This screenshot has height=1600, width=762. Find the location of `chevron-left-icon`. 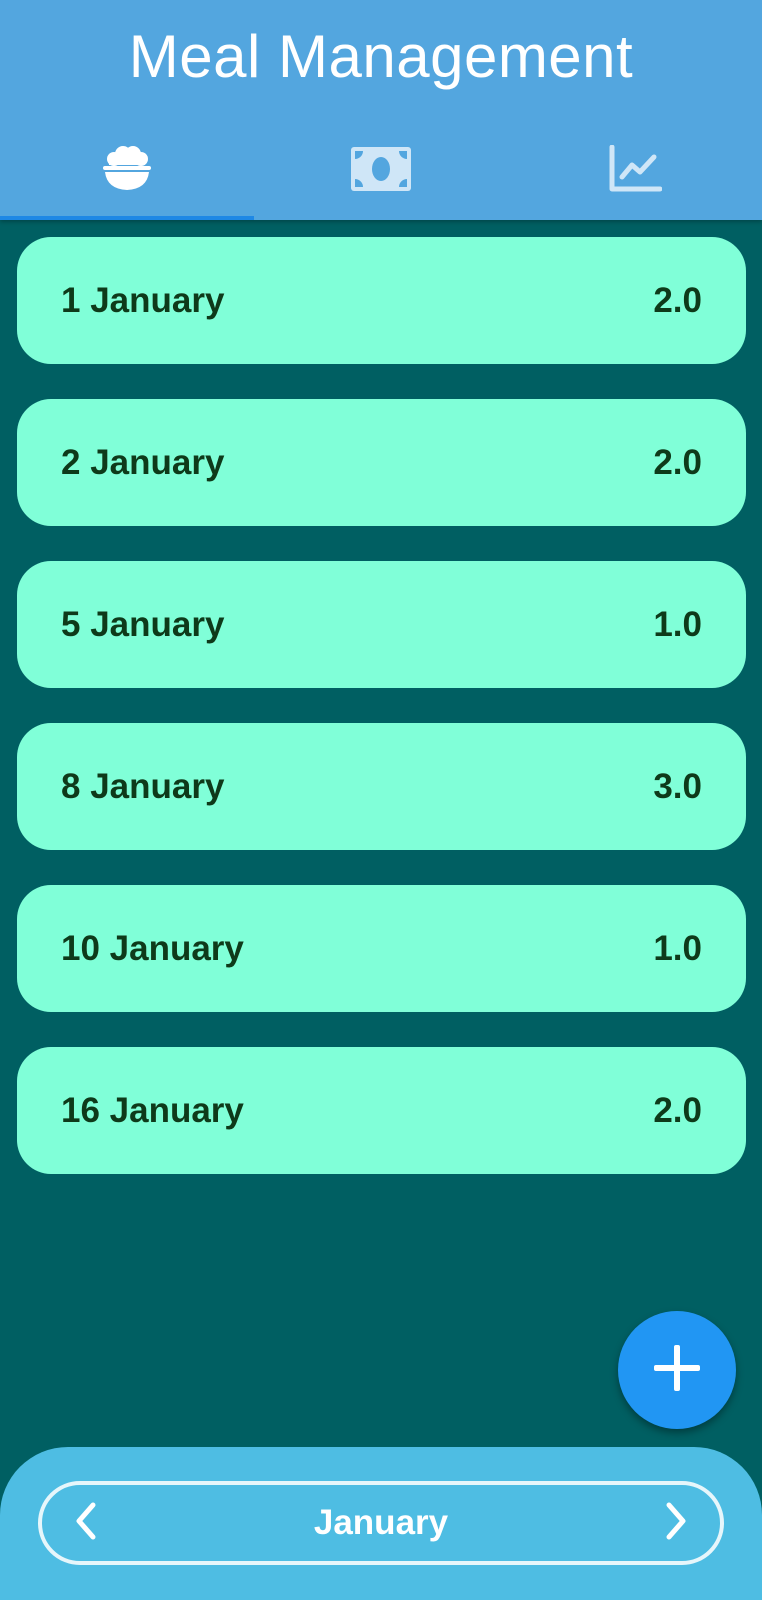

chevron-left-icon is located at coordinates (86, 1523).